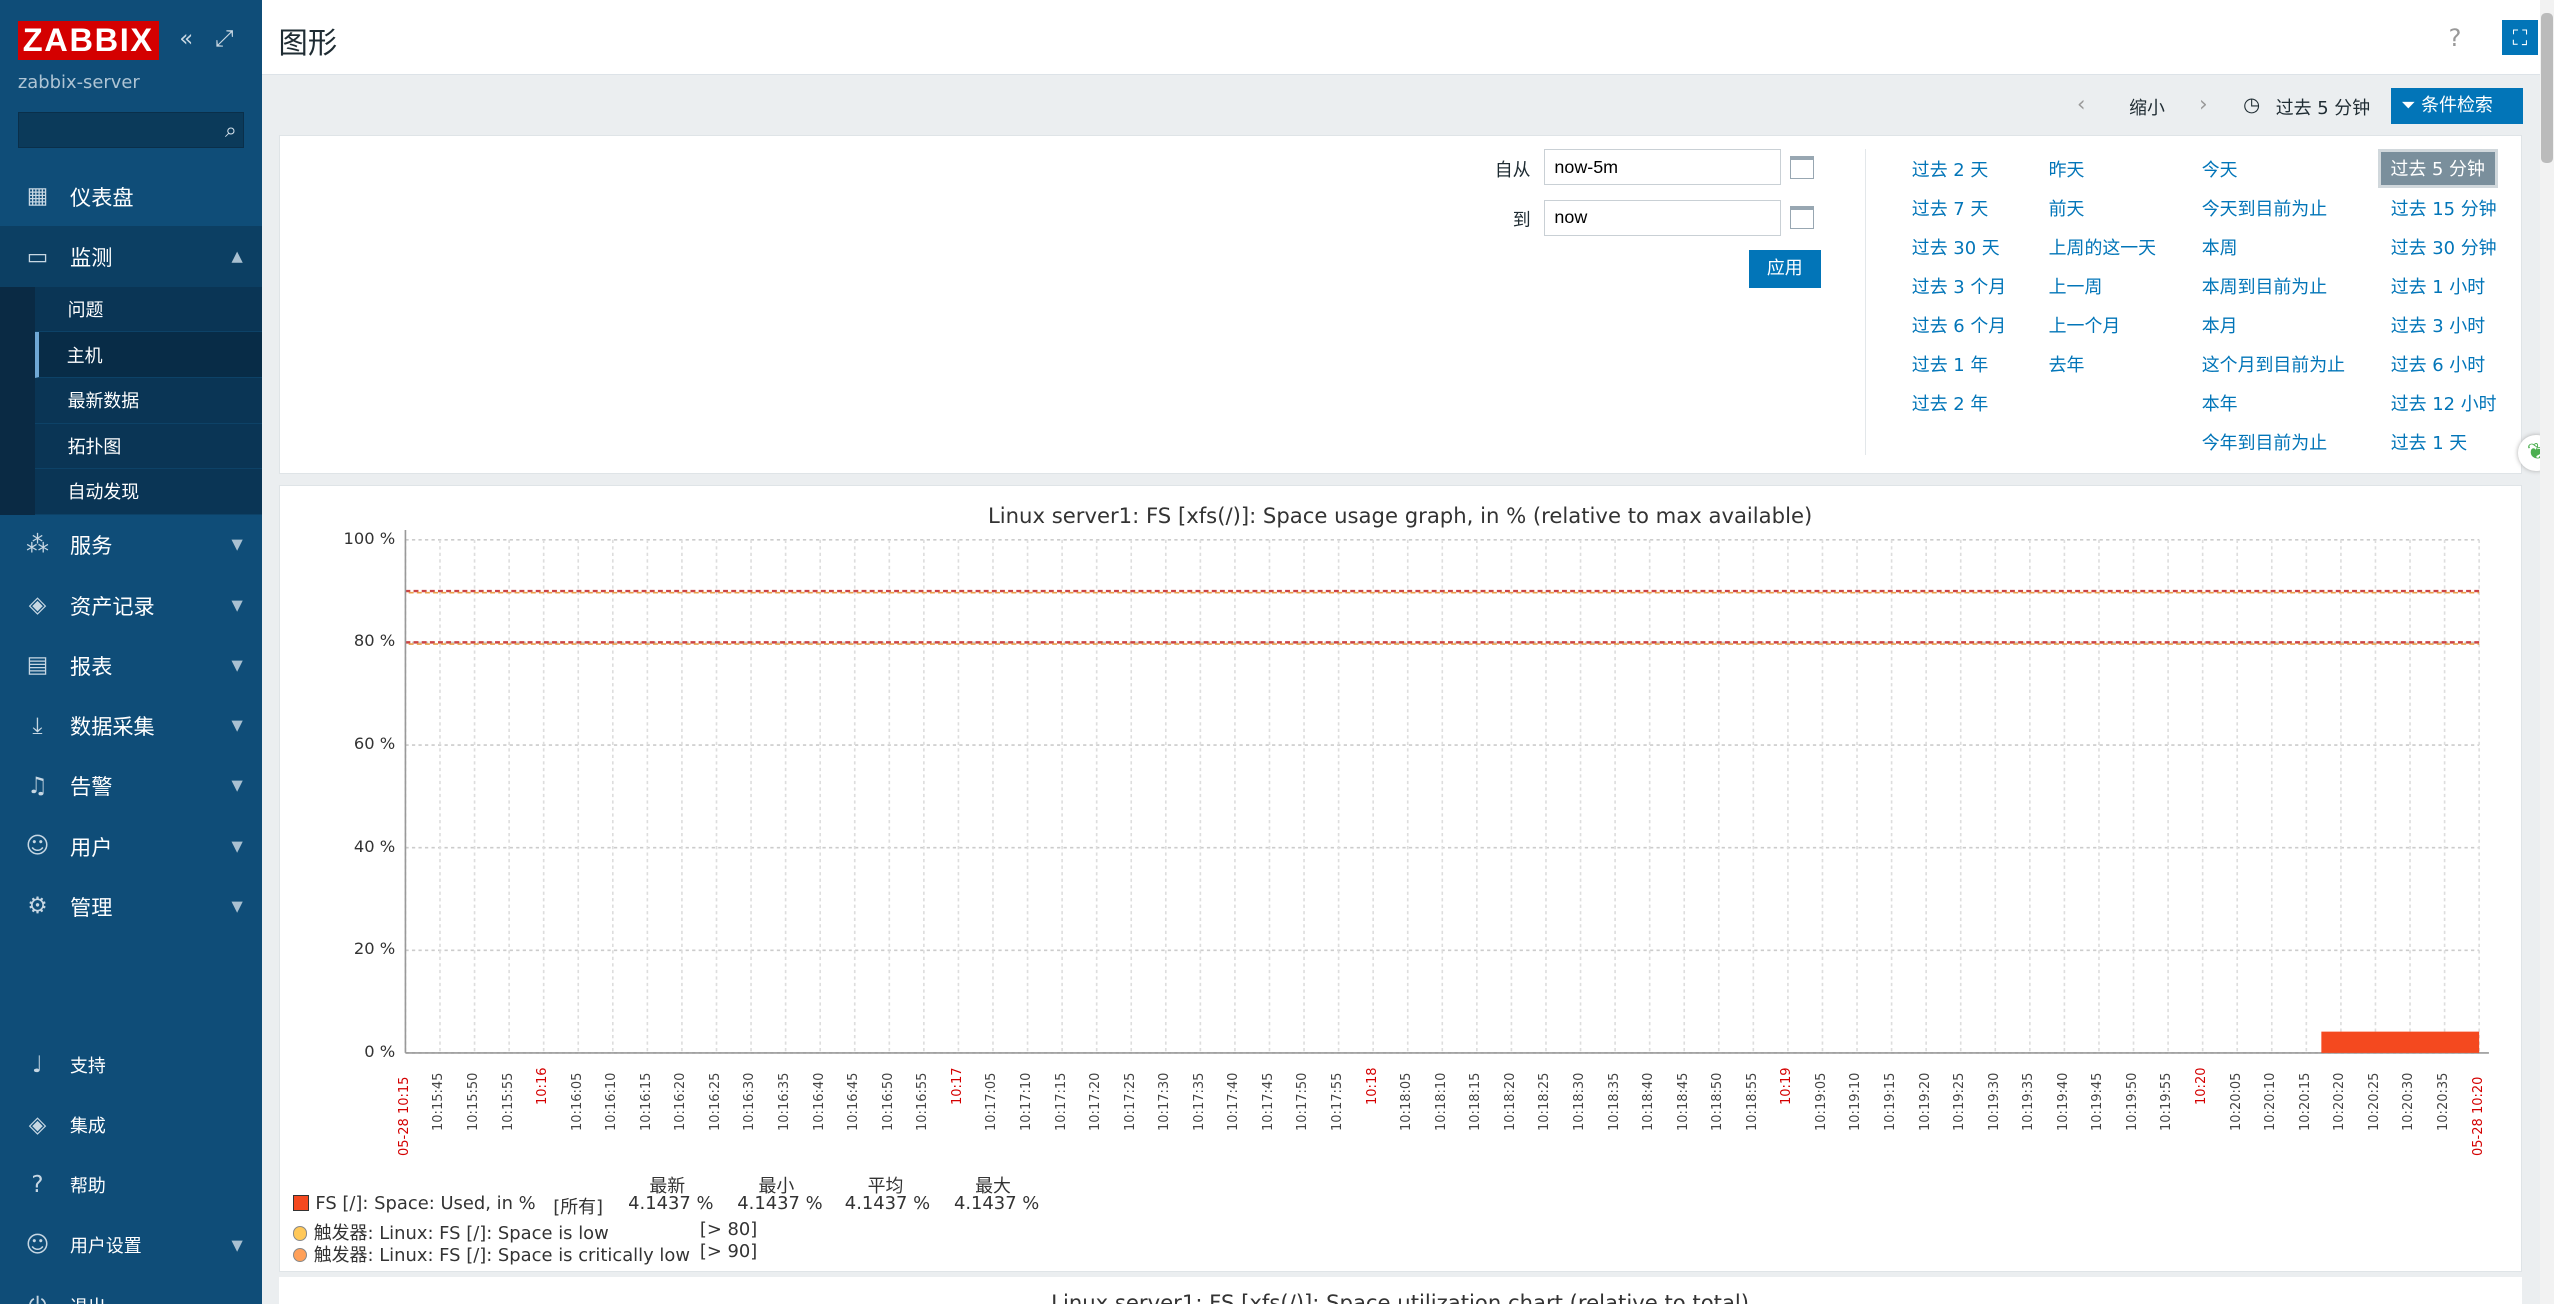 The width and height of the screenshot is (2554, 1304). What do you see at coordinates (414, 1203) in the screenshot?
I see `legend-item: FS [/]: Space: Used, in %` at bounding box center [414, 1203].